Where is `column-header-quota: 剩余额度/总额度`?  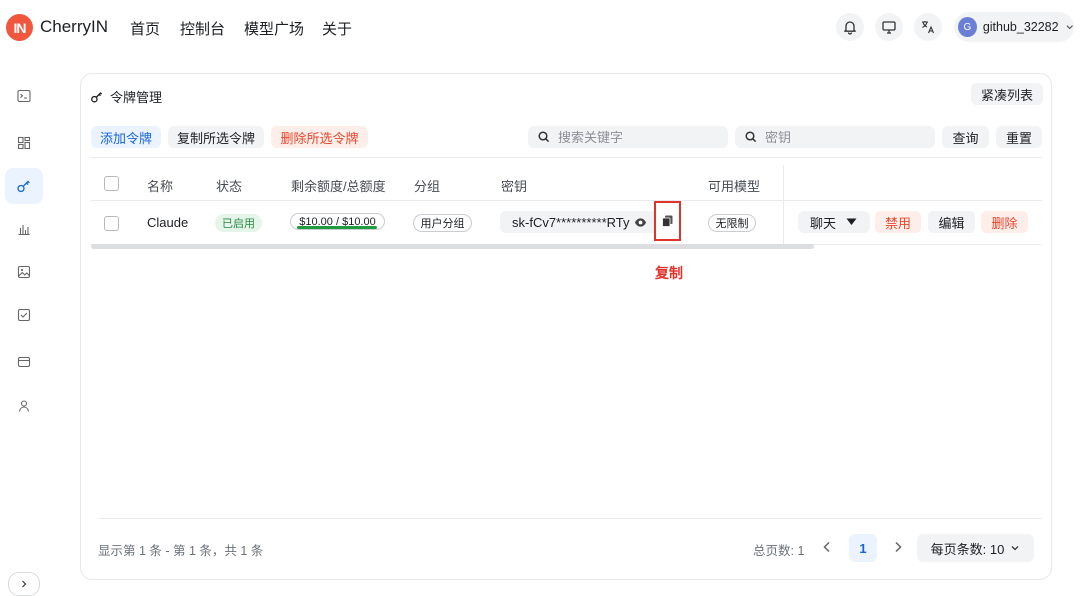 column-header-quota: 剩余额度/总额度 is located at coordinates (338, 186).